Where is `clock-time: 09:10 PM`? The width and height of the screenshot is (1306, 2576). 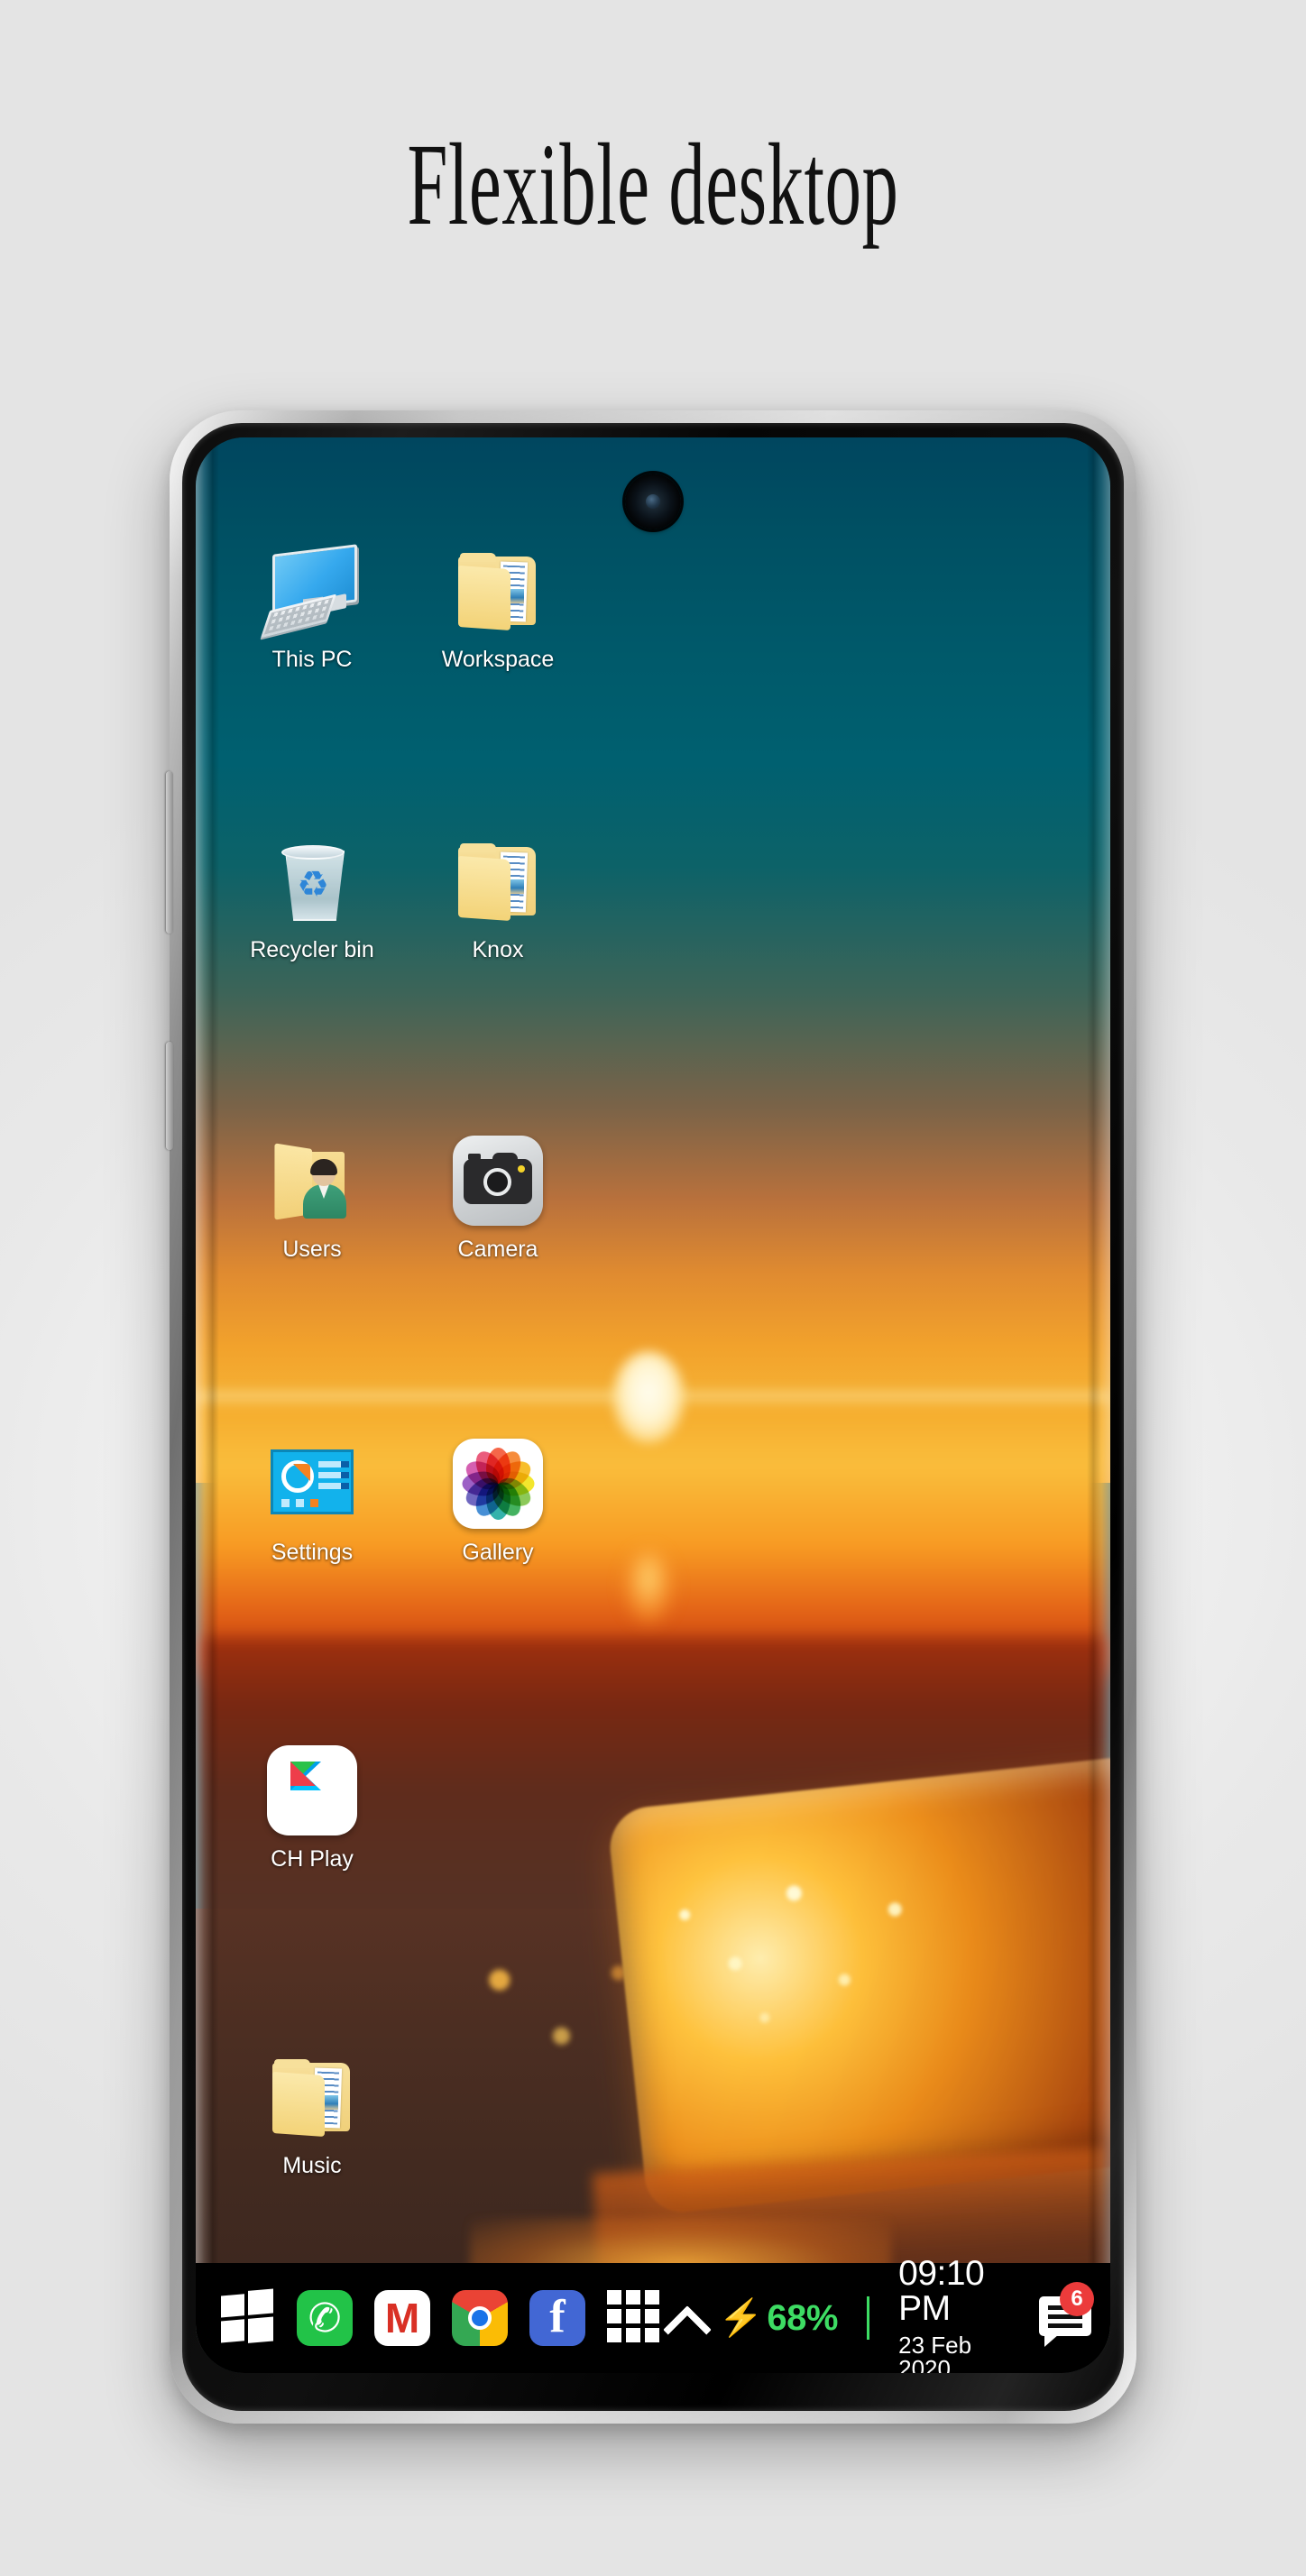 clock-time: 09:10 PM is located at coordinates (942, 2291).